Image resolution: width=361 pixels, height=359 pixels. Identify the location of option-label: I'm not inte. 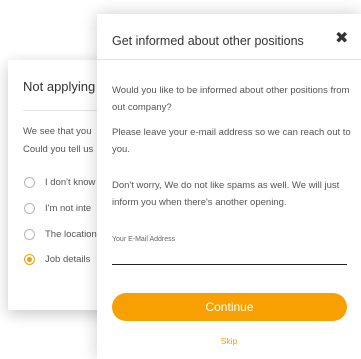
(68, 208).